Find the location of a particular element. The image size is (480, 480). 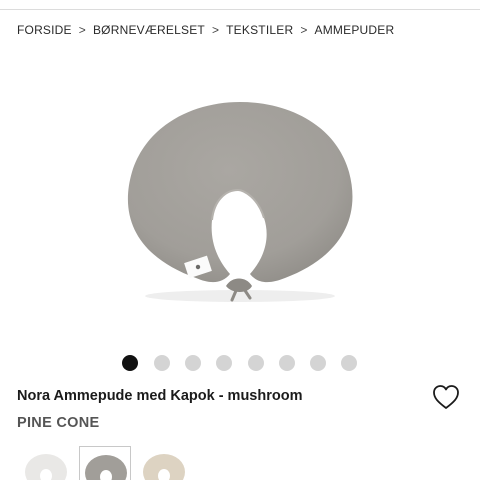

variant-swatch-white is located at coordinates (48, 463).